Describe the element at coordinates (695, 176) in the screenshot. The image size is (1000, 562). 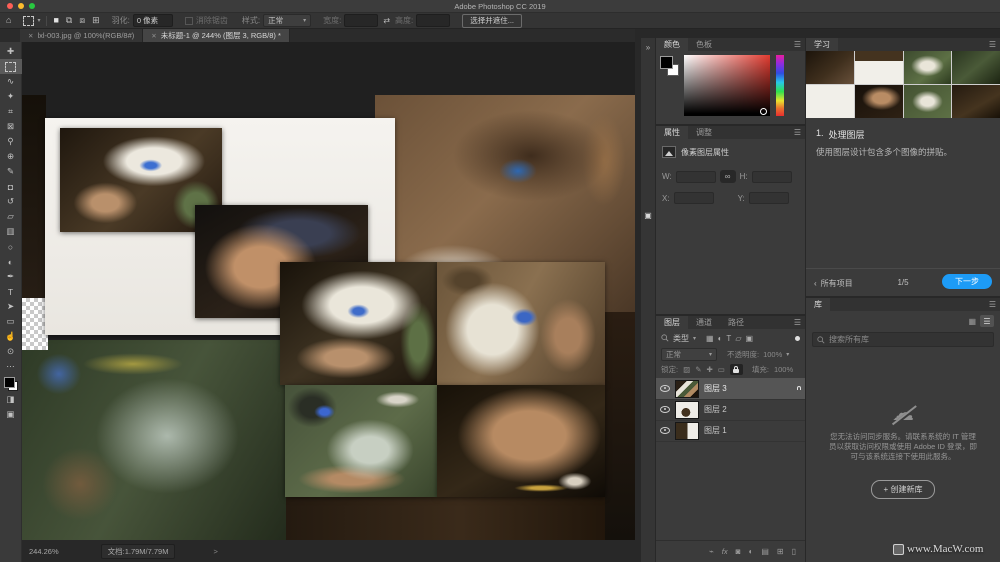
I see `w-input` at that location.